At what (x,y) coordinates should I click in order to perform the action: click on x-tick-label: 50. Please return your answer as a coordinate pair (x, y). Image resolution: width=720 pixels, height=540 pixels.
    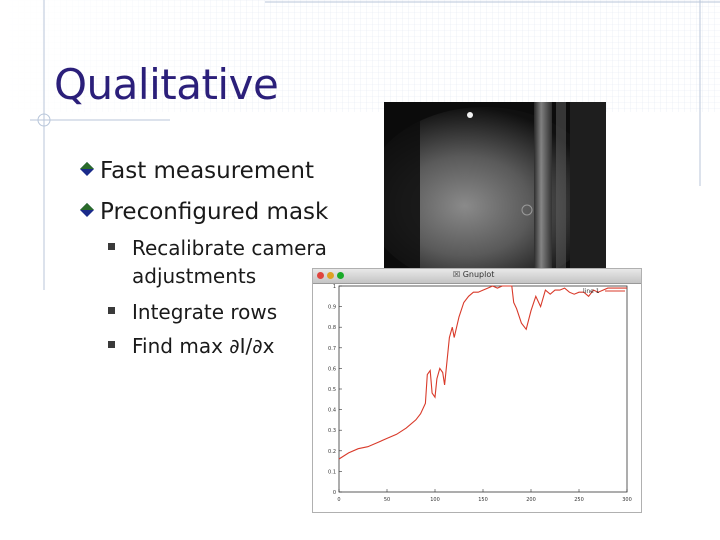
    Looking at the image, I should click on (387, 500).